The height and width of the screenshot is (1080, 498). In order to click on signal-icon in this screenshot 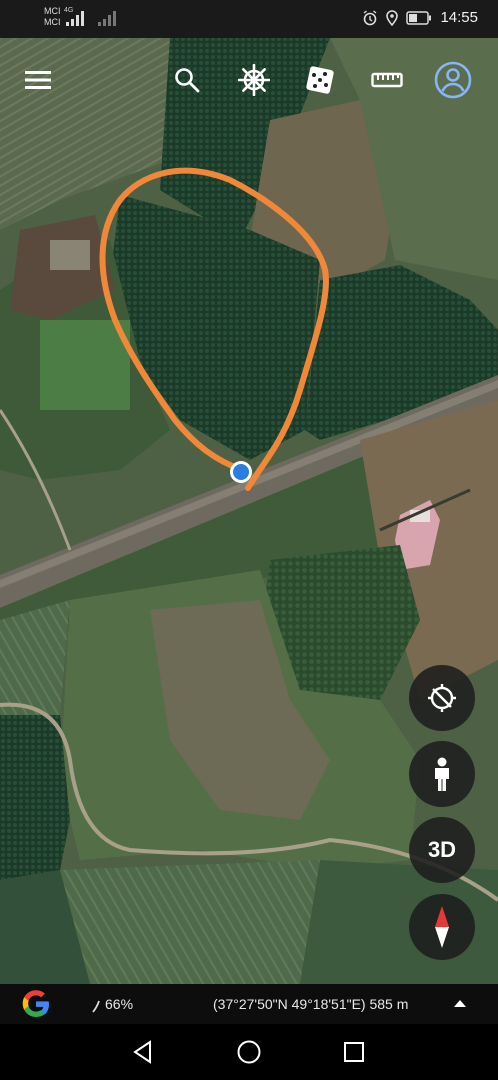, I will do `click(75, 18)`.